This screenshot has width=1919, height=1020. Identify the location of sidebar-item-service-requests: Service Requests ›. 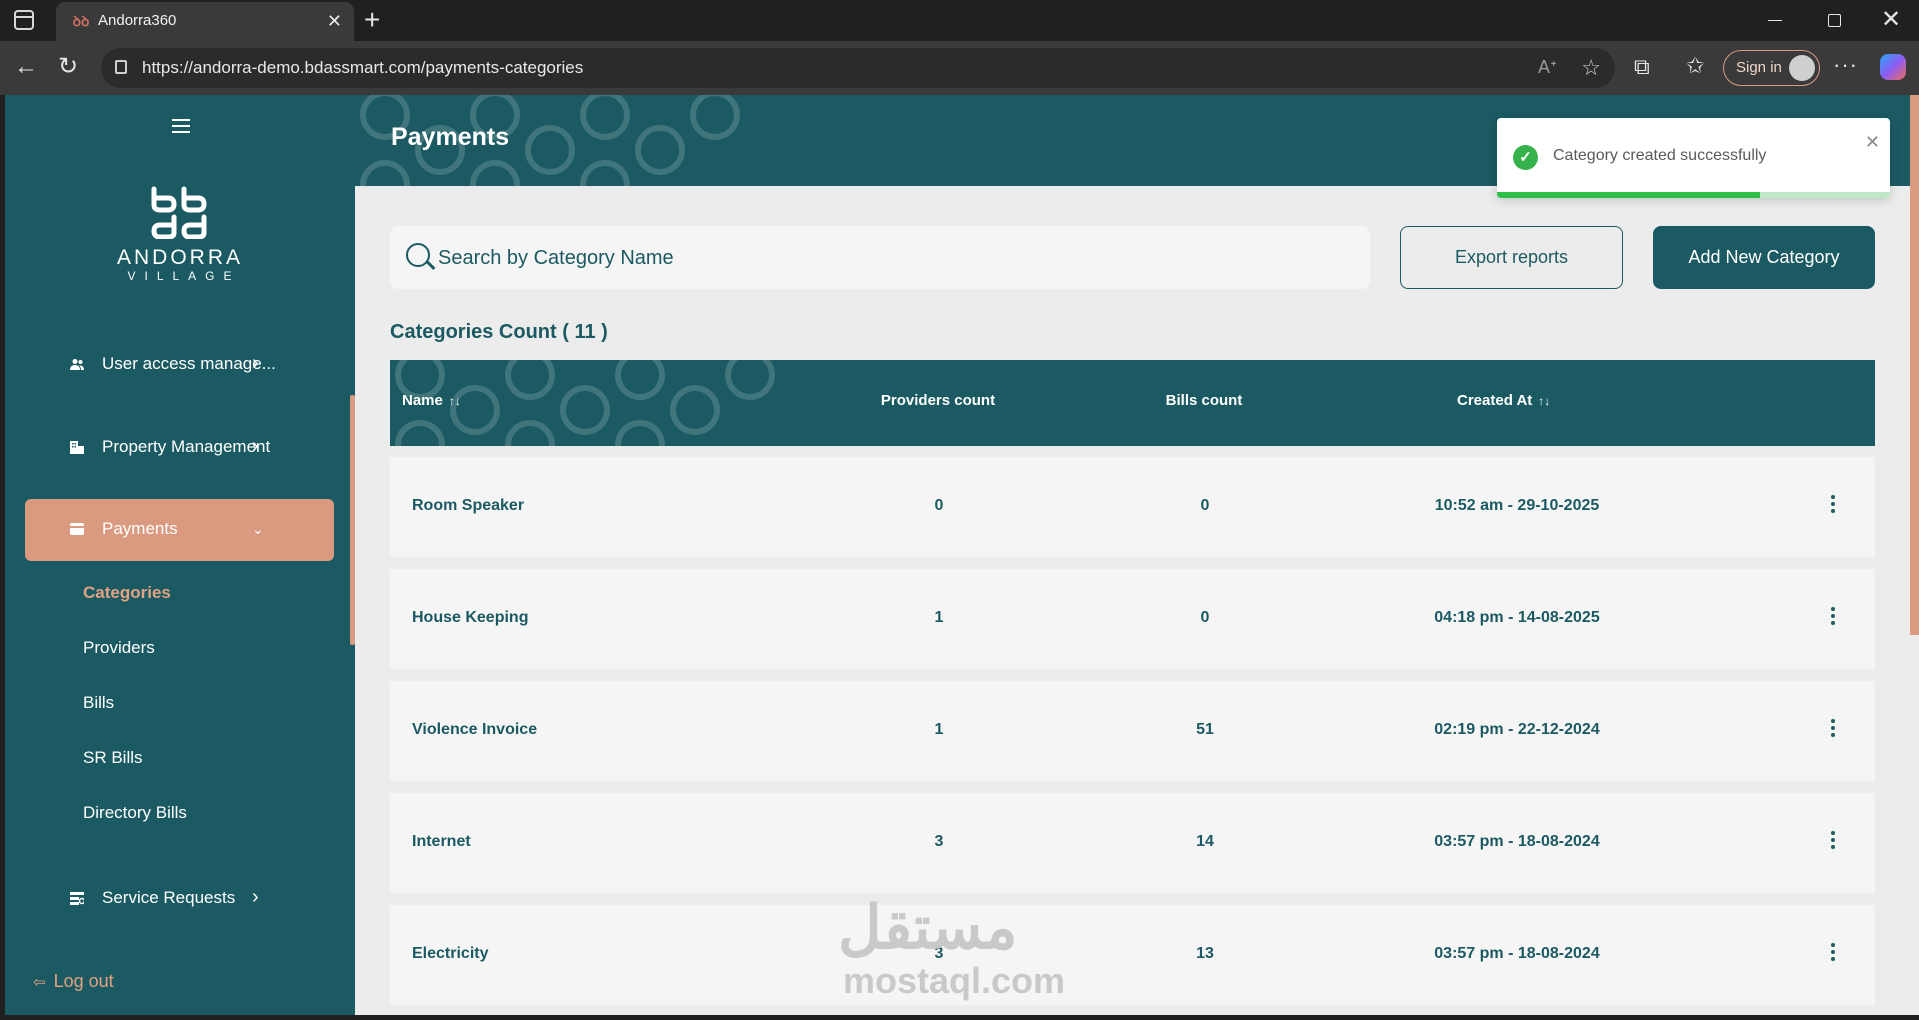
(179, 899).